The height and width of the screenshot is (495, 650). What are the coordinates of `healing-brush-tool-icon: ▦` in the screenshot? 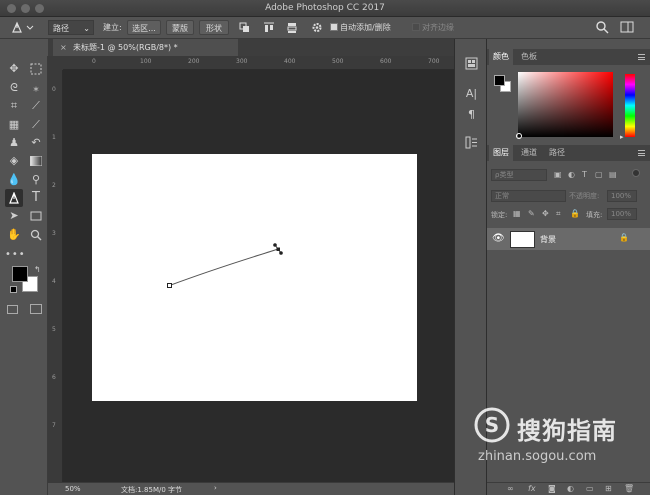 It's located at (14, 125).